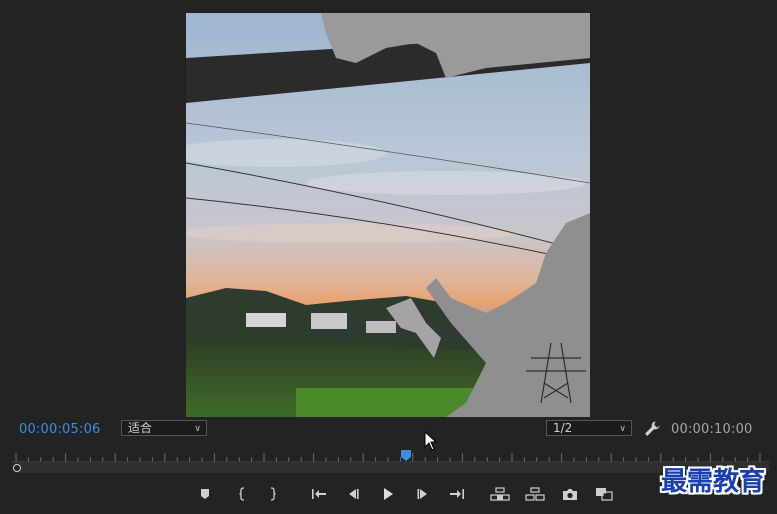  Describe the element at coordinates (388, 494) in the screenshot. I see `play-icon` at that location.